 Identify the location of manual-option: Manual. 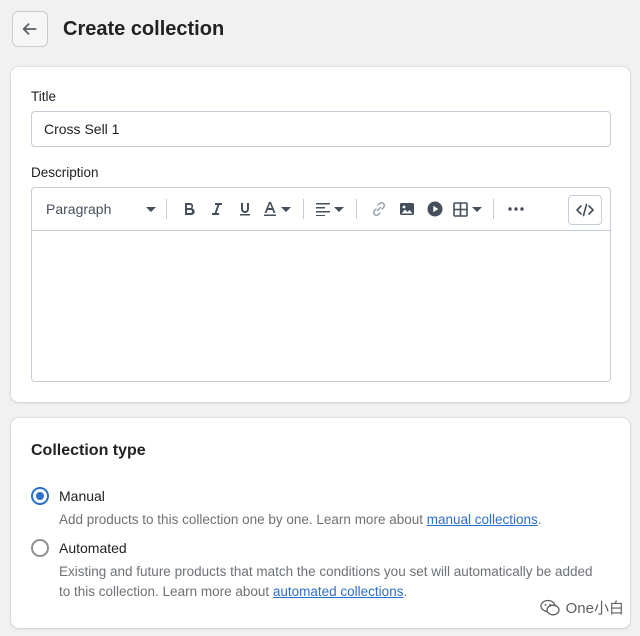
(68, 496).